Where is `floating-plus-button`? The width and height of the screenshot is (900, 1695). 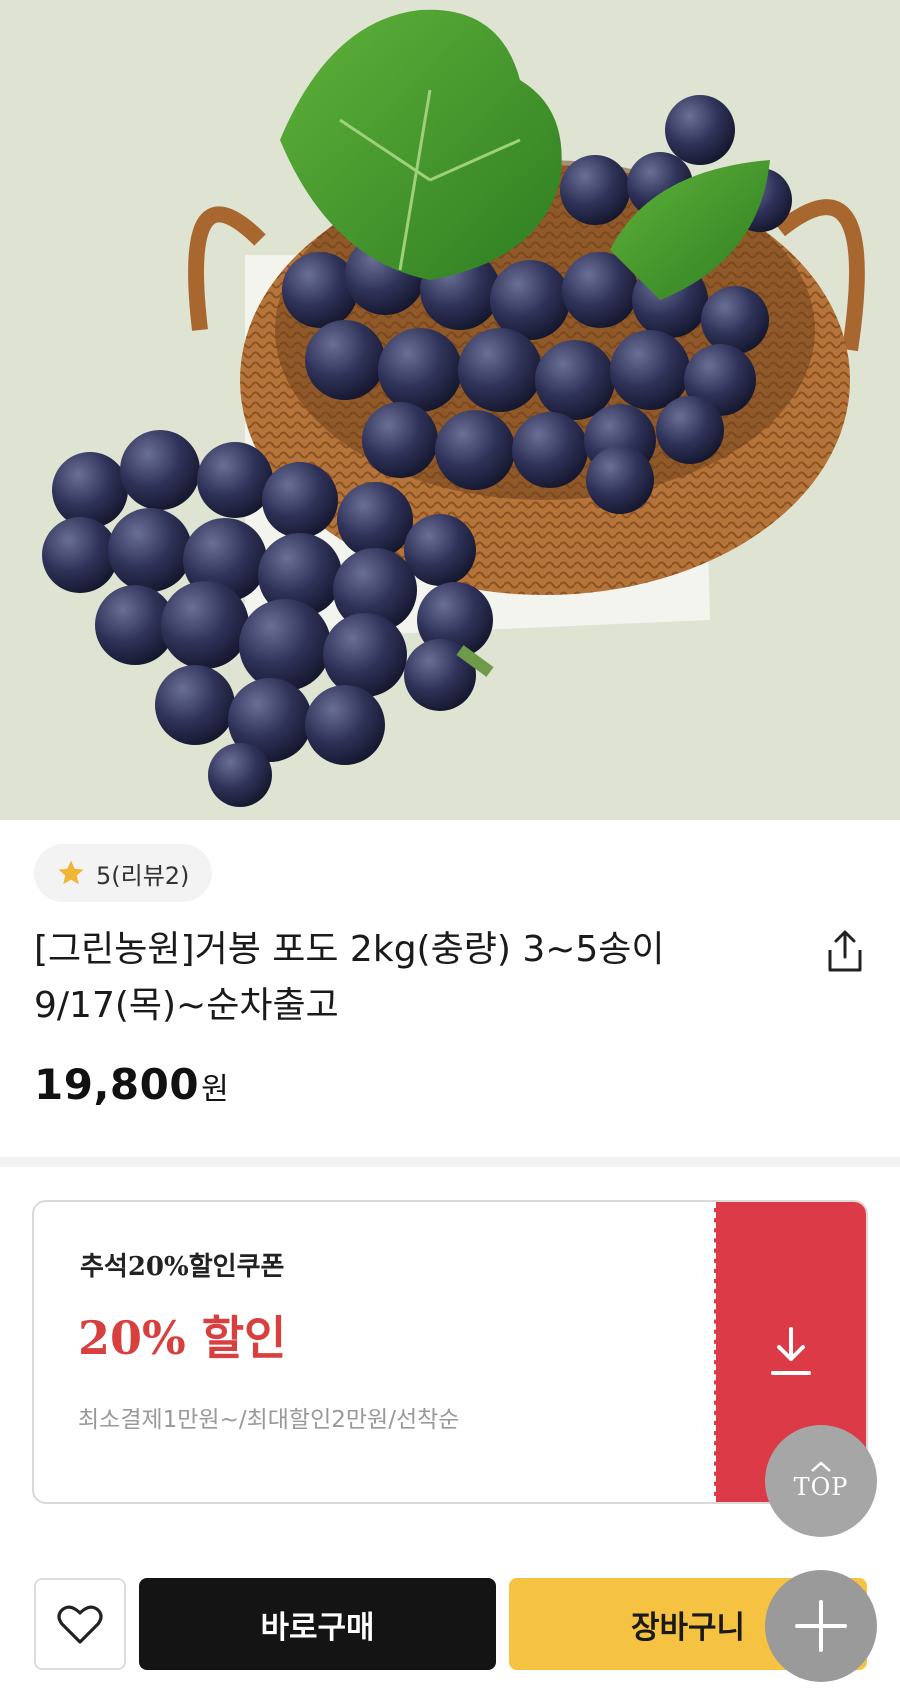 floating-plus-button is located at coordinates (821, 1626).